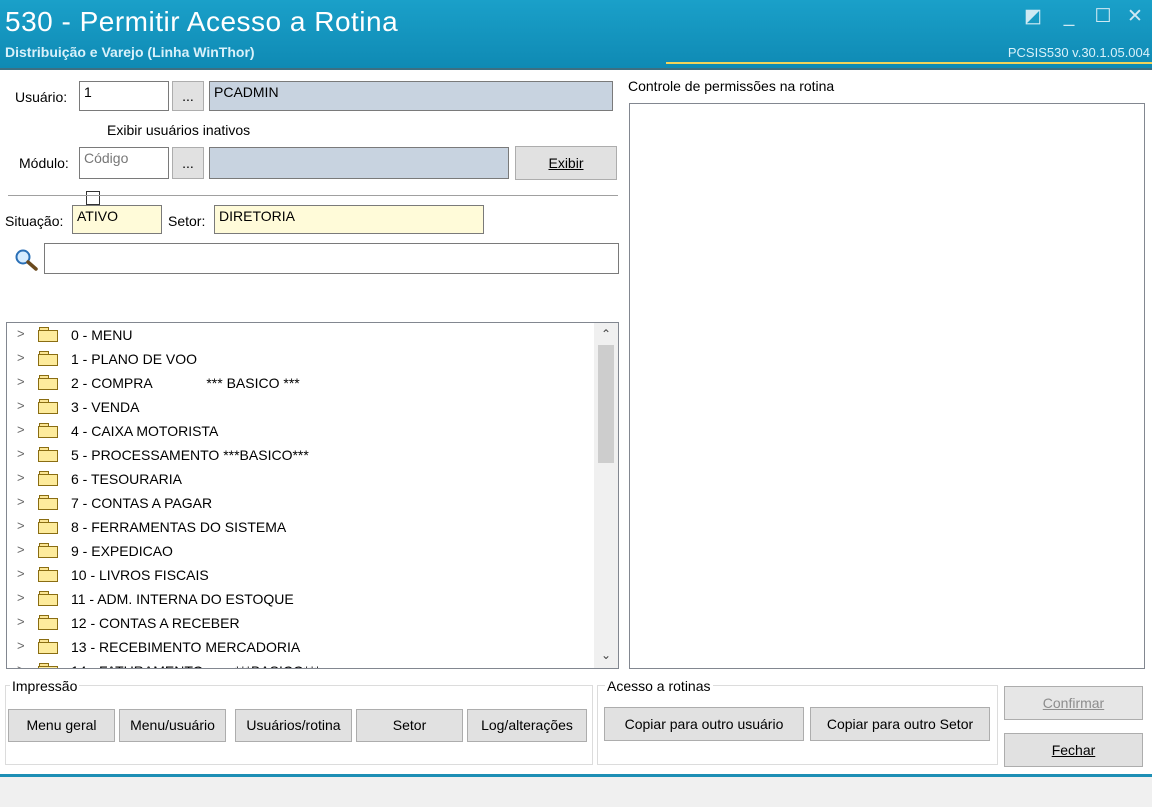  I want to click on exibir-label: Exibir, so click(566, 163).